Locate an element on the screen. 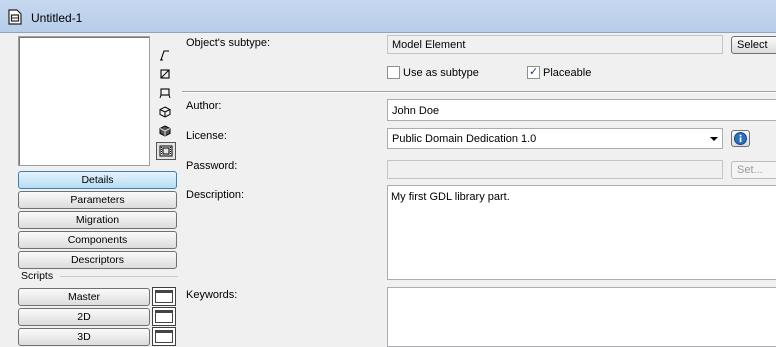 This screenshot has width=776, height=347. master-script-button: Master is located at coordinates (84, 297).